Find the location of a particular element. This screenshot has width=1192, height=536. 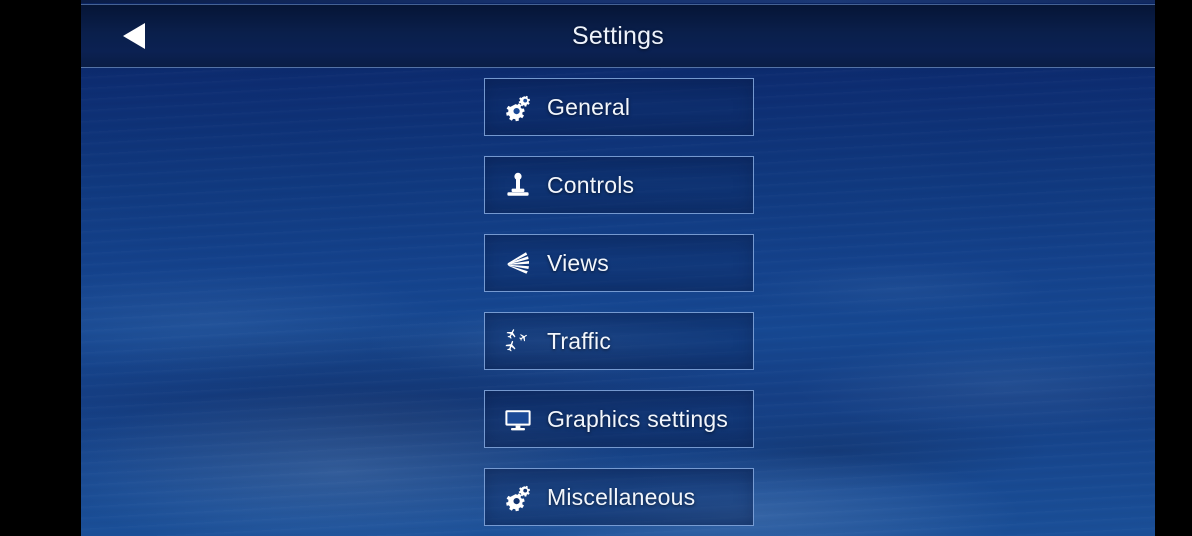

letterbox-left is located at coordinates (40, 268).